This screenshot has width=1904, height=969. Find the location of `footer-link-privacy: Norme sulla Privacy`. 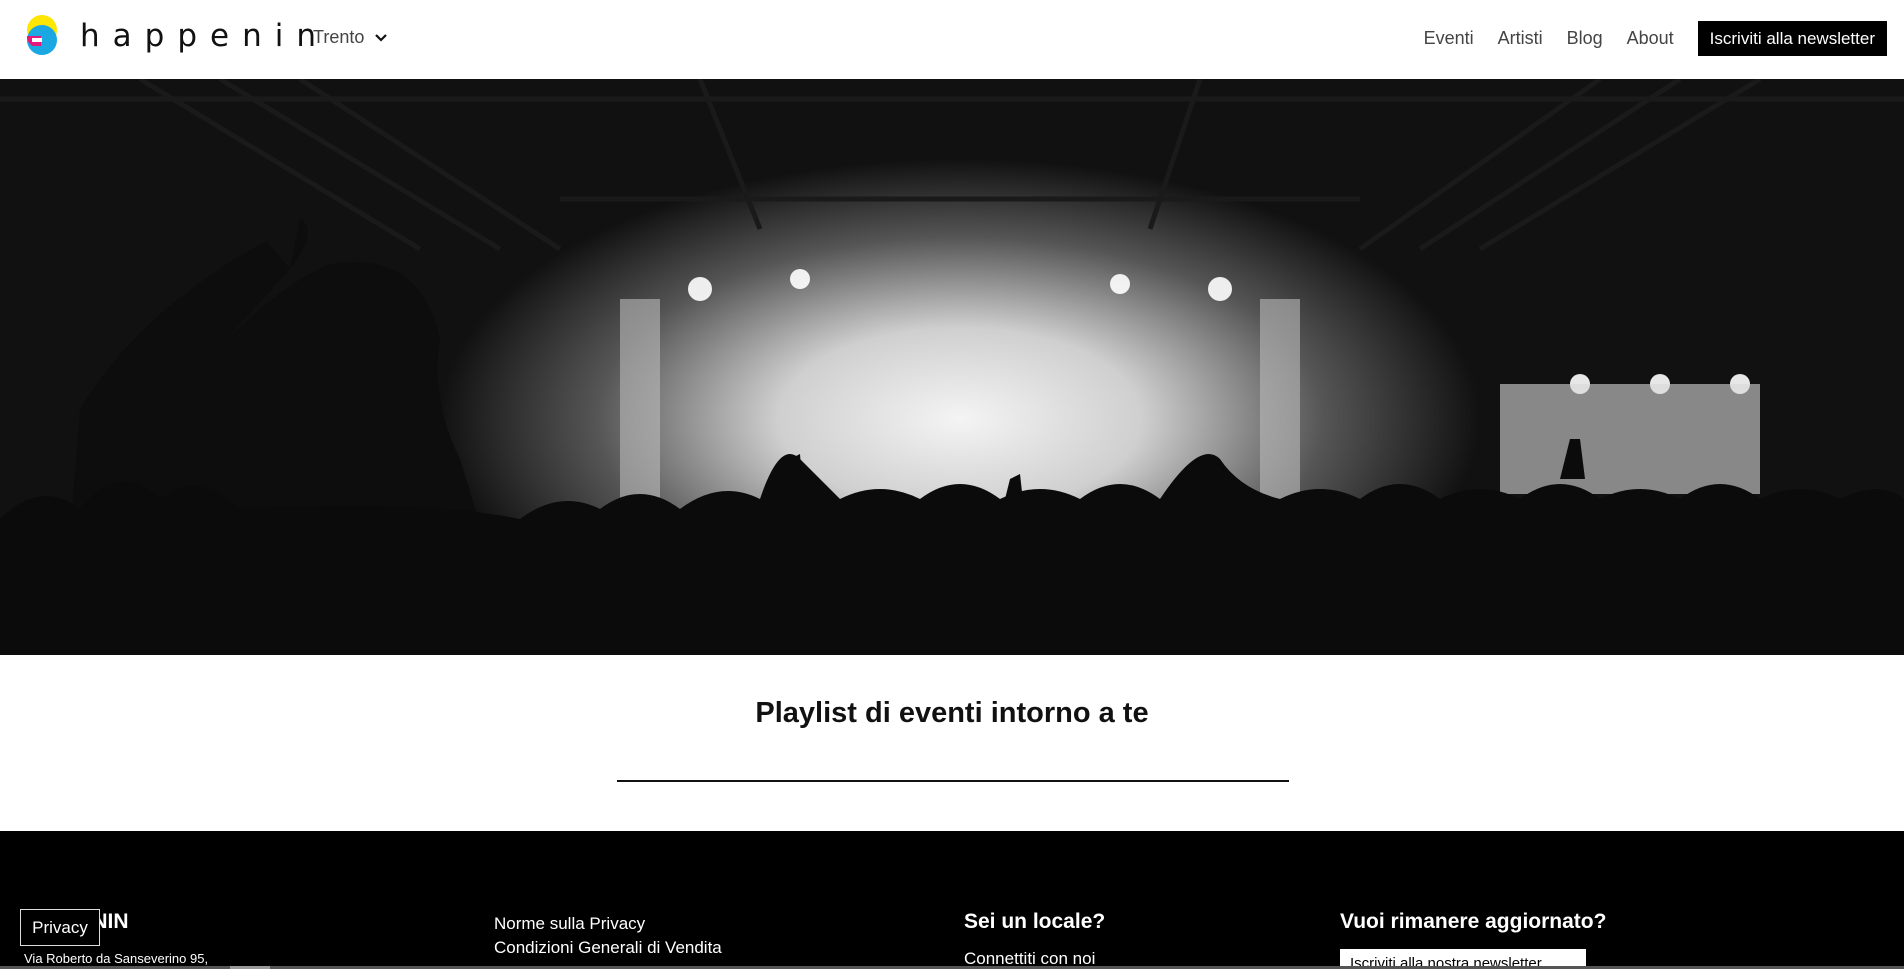

footer-link-privacy: Norme sulla Privacy is located at coordinates (608, 924).